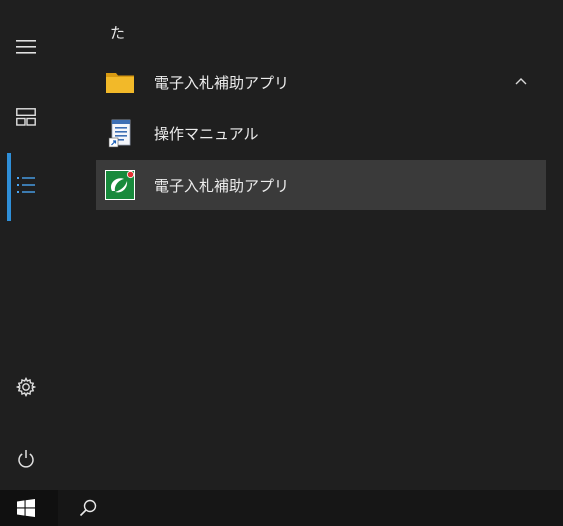 The height and width of the screenshot is (526, 563). What do you see at coordinates (521, 82) in the screenshot?
I see `chevron-up-icon` at bounding box center [521, 82].